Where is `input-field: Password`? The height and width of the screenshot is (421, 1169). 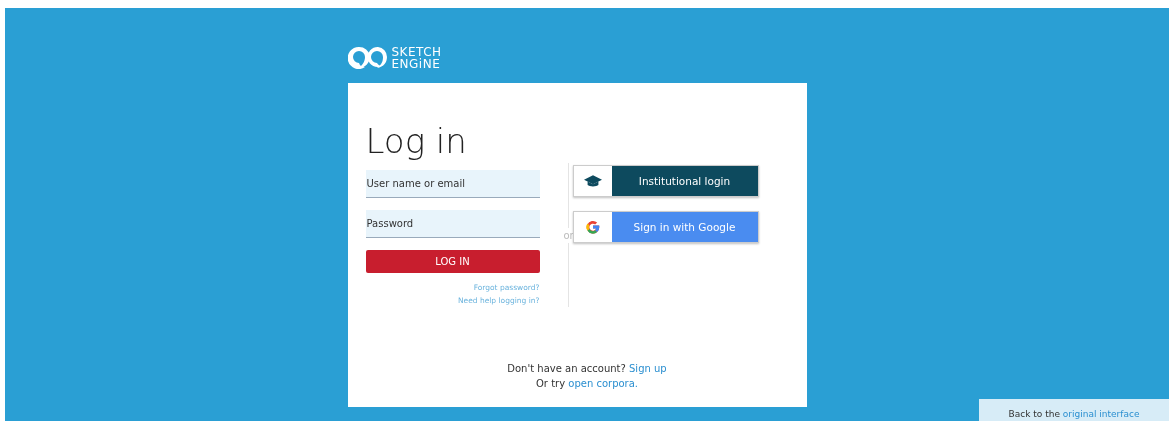
input-field: Password is located at coordinates (452, 224).